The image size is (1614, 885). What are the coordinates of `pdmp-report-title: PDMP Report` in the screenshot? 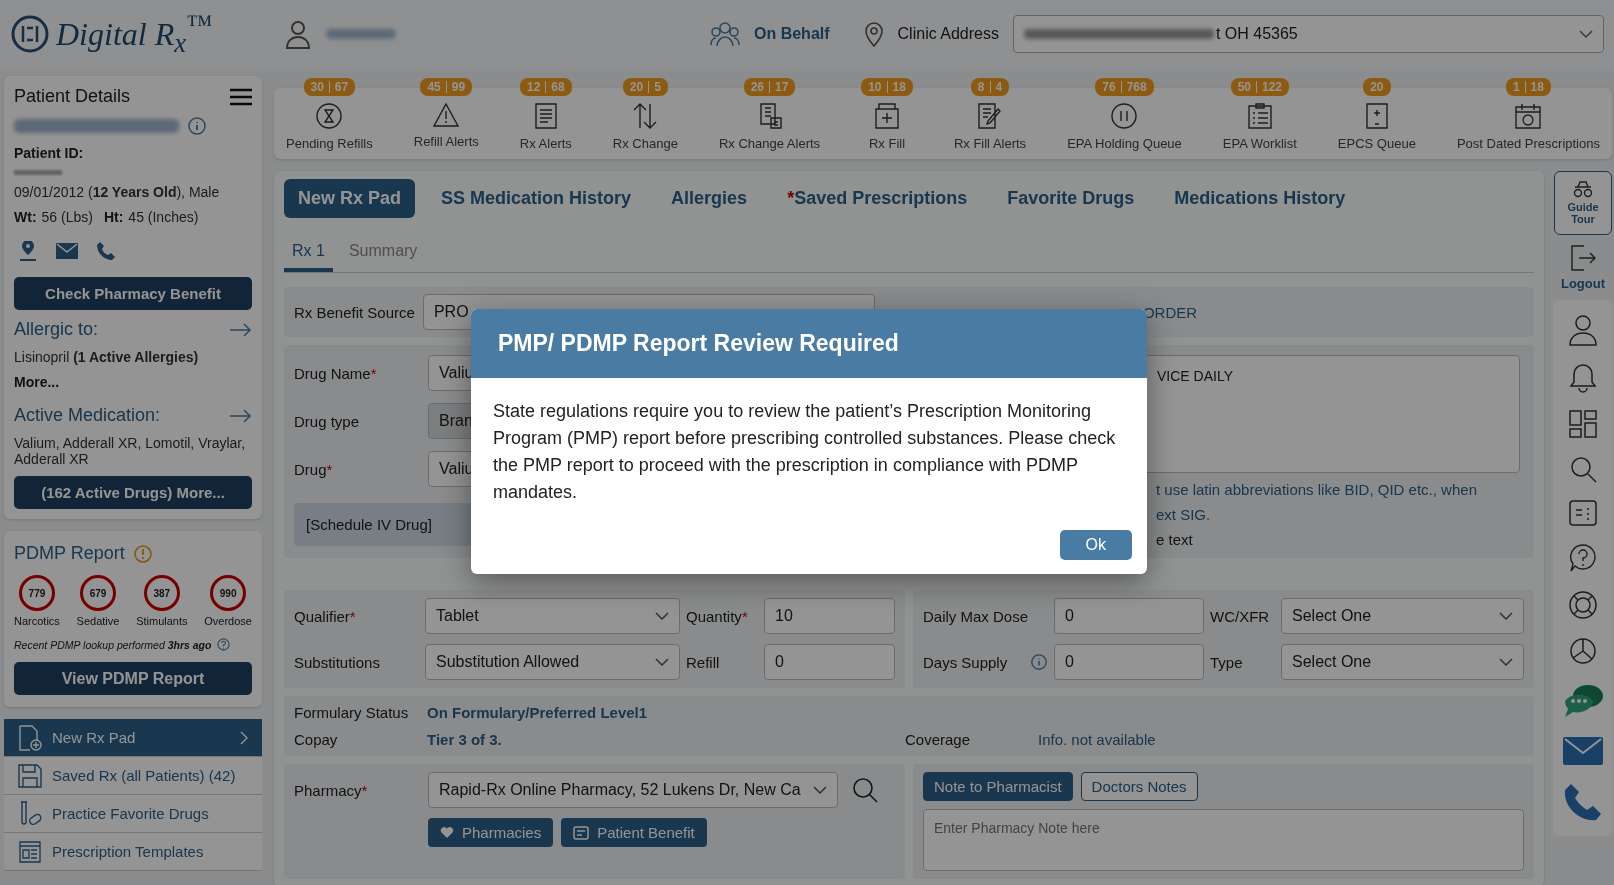 It's located at (69, 553).